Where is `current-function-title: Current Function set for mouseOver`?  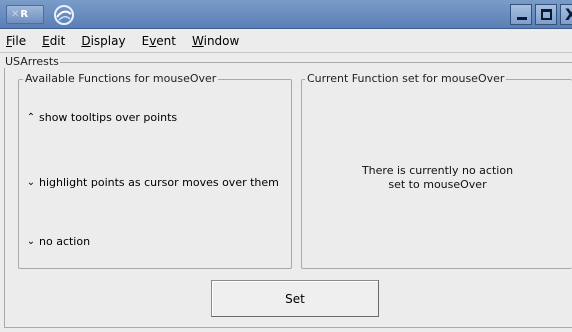
current-function-title: Current Function set for mouseOver is located at coordinates (406, 78).